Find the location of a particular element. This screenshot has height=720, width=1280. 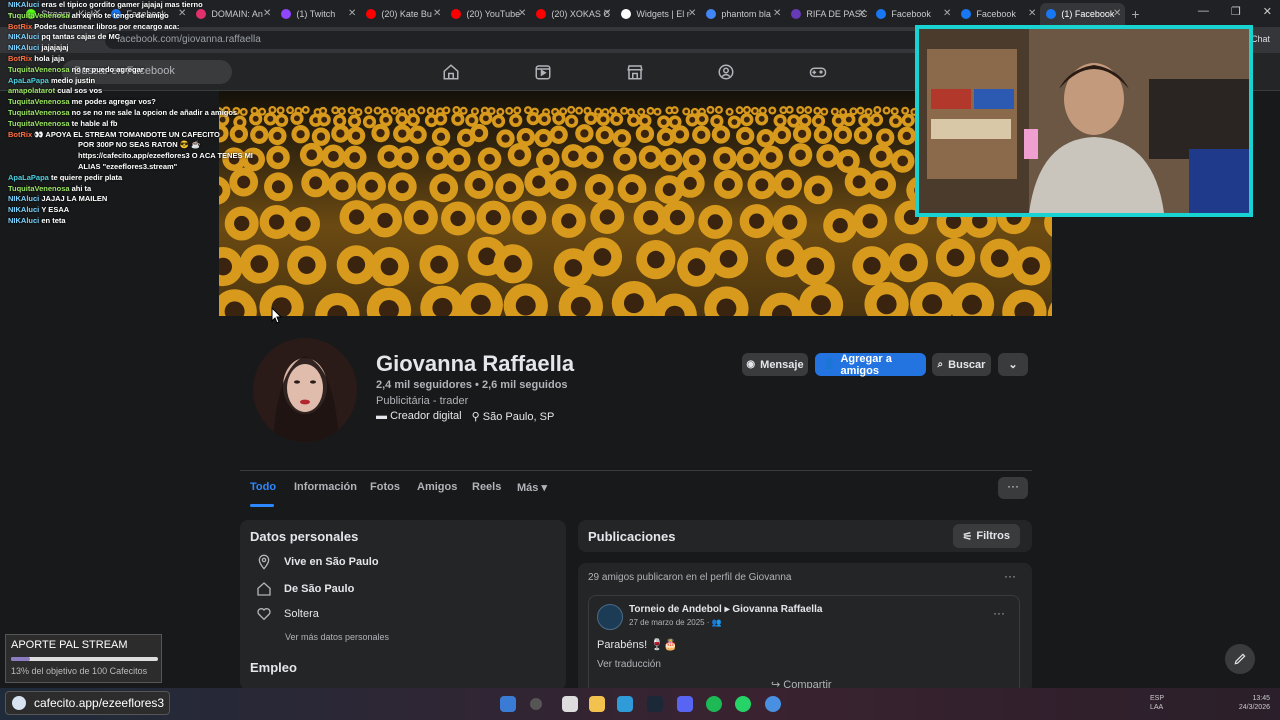

search-taskbar-icon is located at coordinates (536, 704).